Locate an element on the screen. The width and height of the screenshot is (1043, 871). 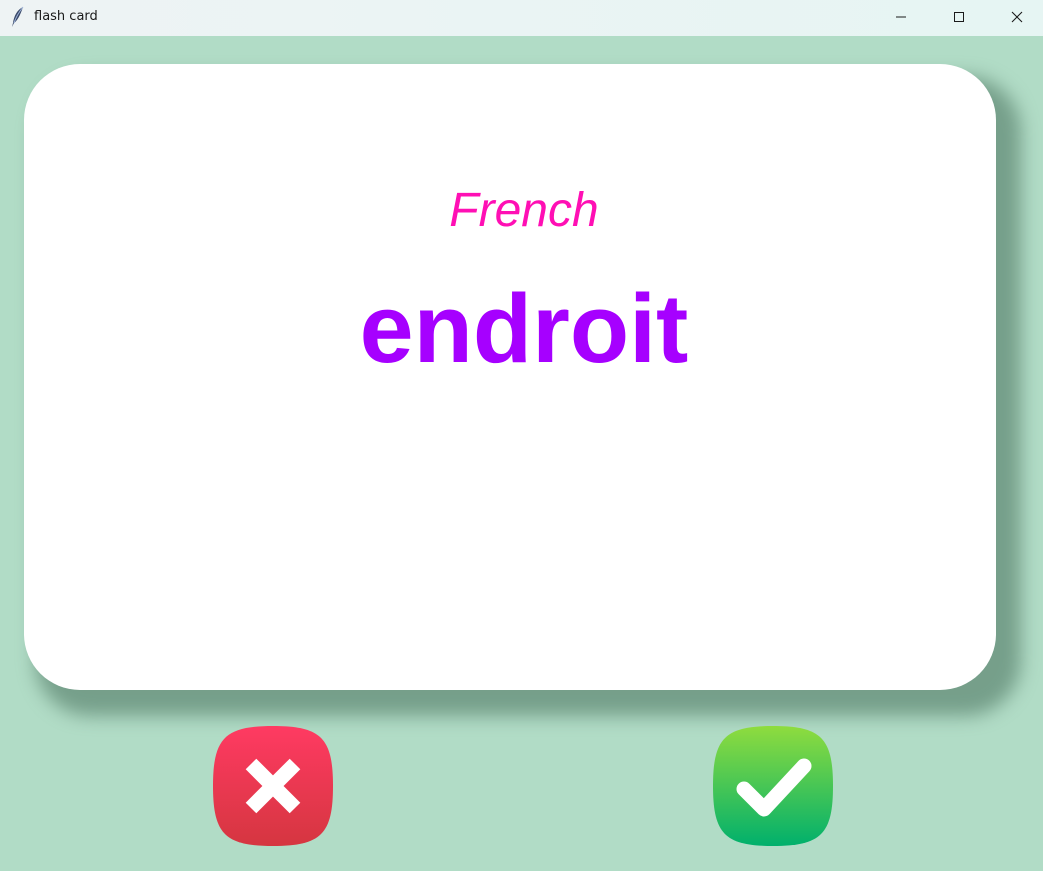
close-icon is located at coordinates (1017, 17).